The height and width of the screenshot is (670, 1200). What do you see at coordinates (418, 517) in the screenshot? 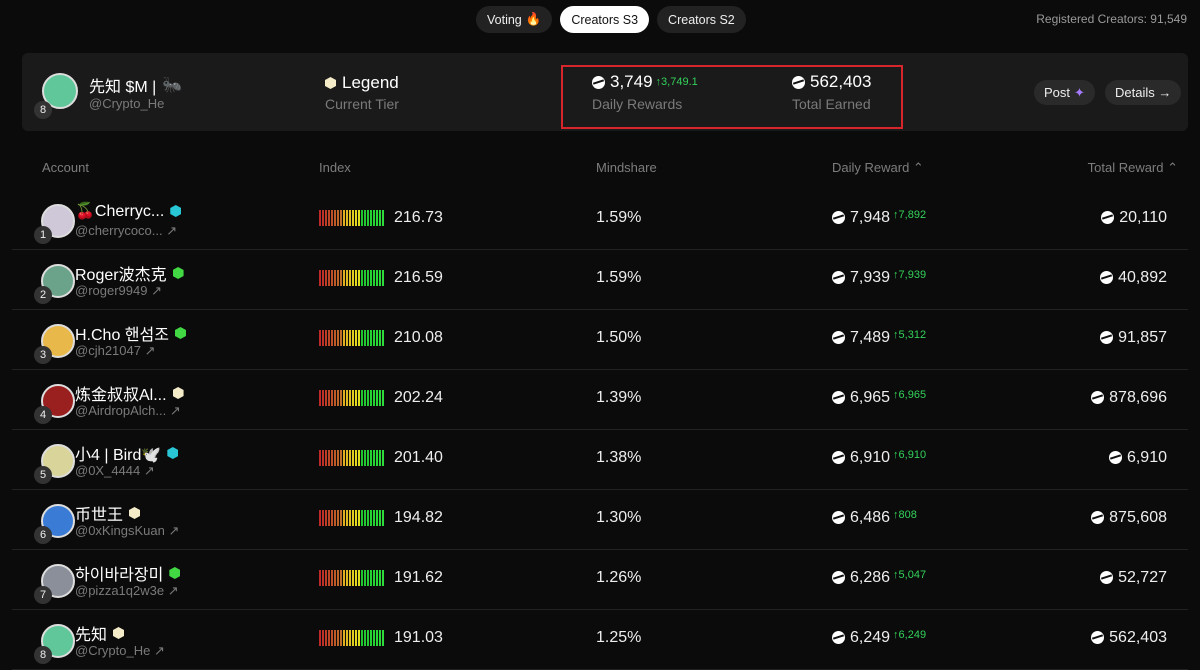
I see `index-value: 194.82` at bounding box center [418, 517].